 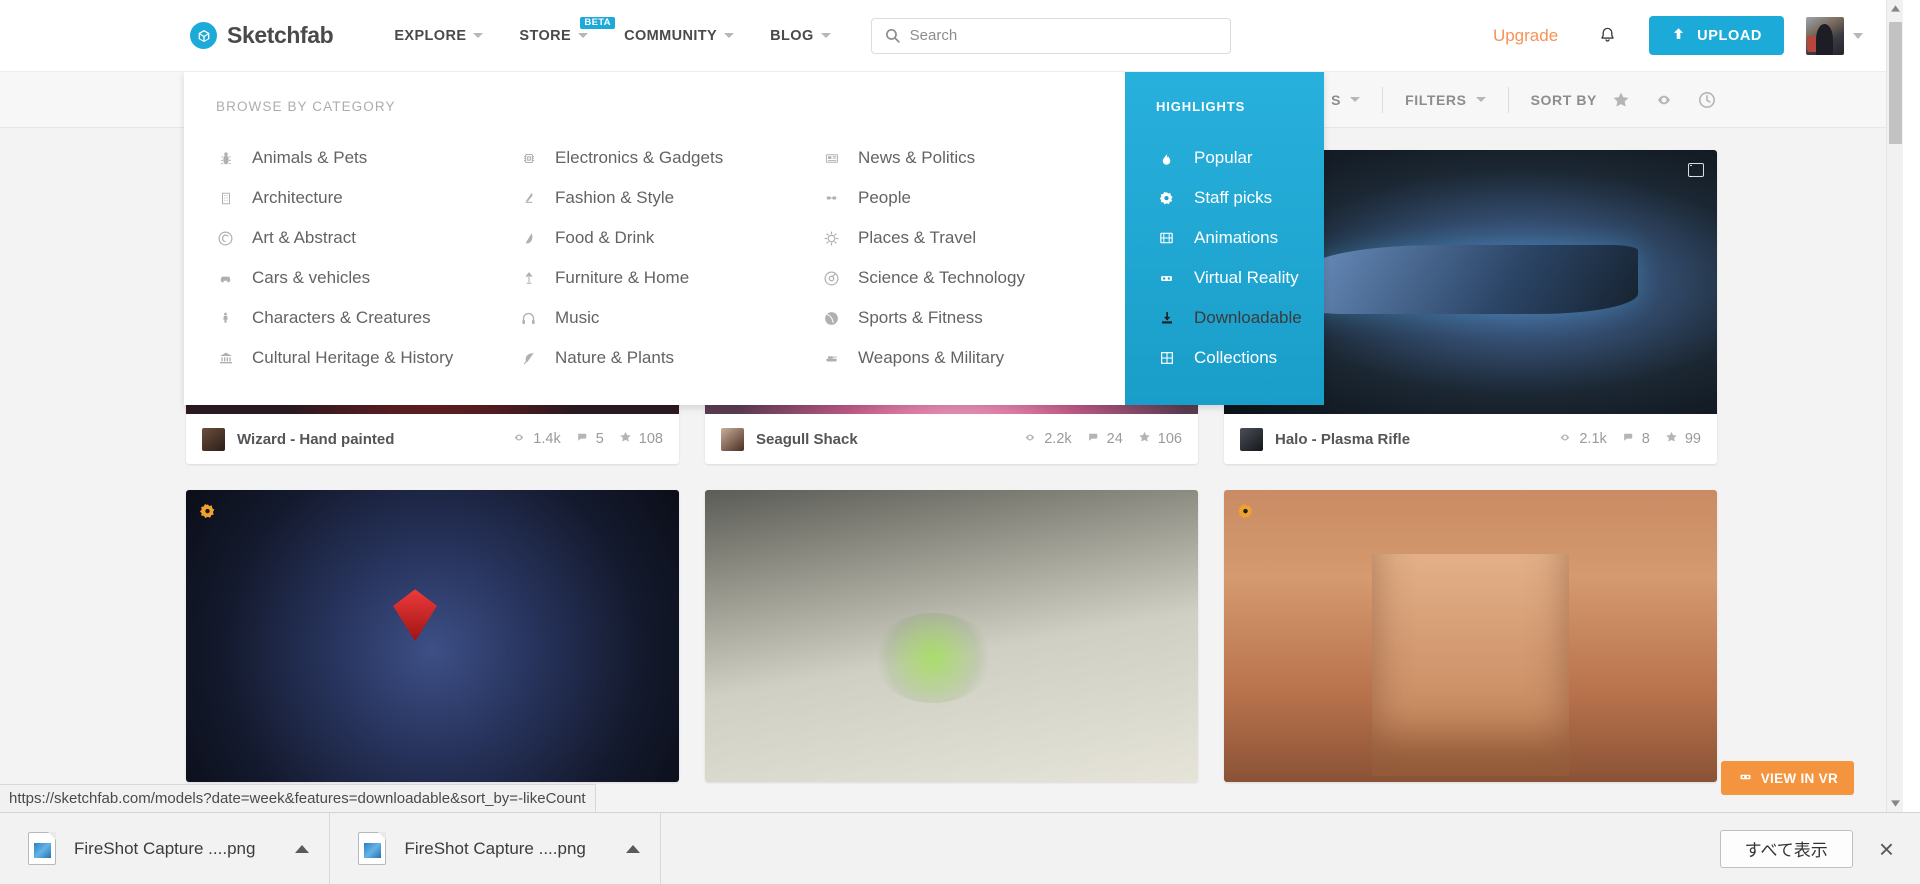 I want to click on category-item-animals-pets: Animals & Pets, so click(x=367, y=158).